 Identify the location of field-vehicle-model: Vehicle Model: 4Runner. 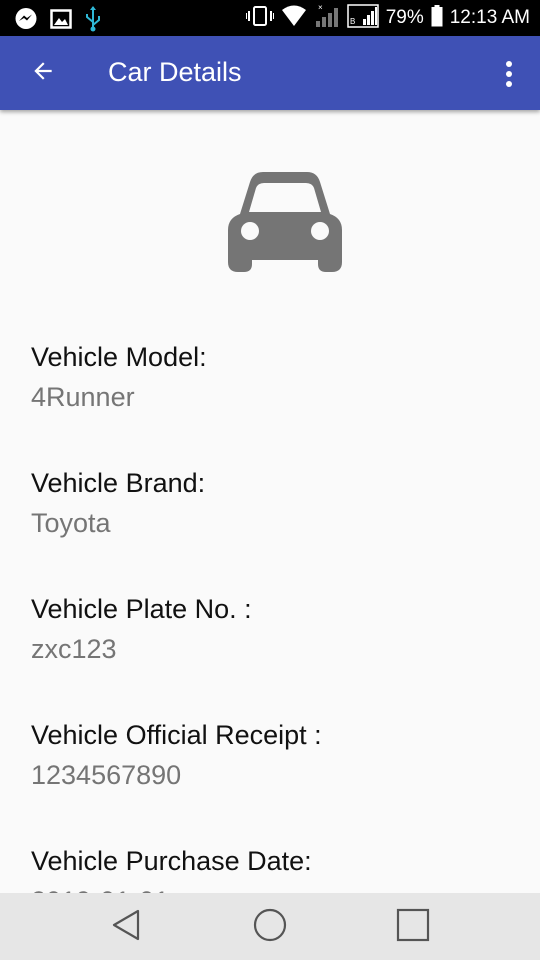
(119, 377).